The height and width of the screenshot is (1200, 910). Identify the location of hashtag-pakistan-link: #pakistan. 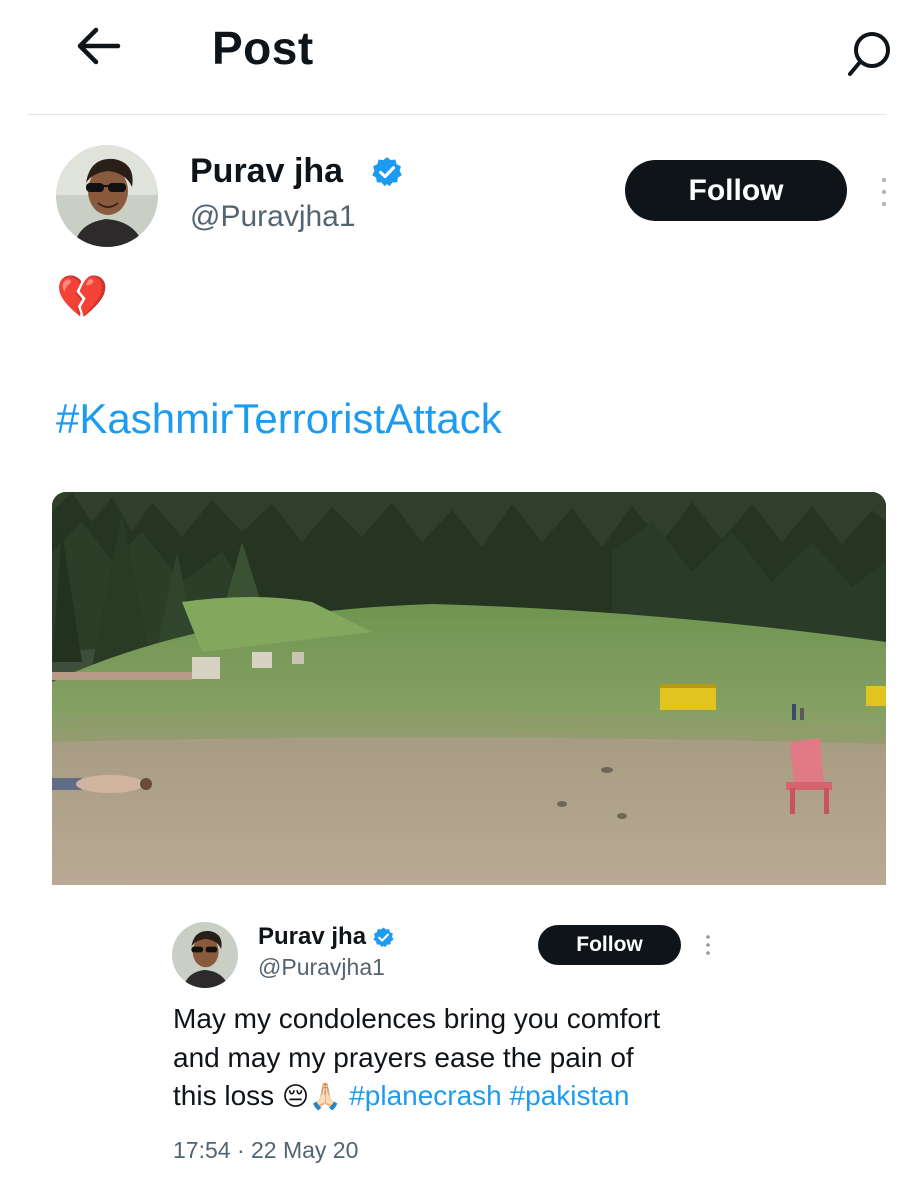
(570, 1095).